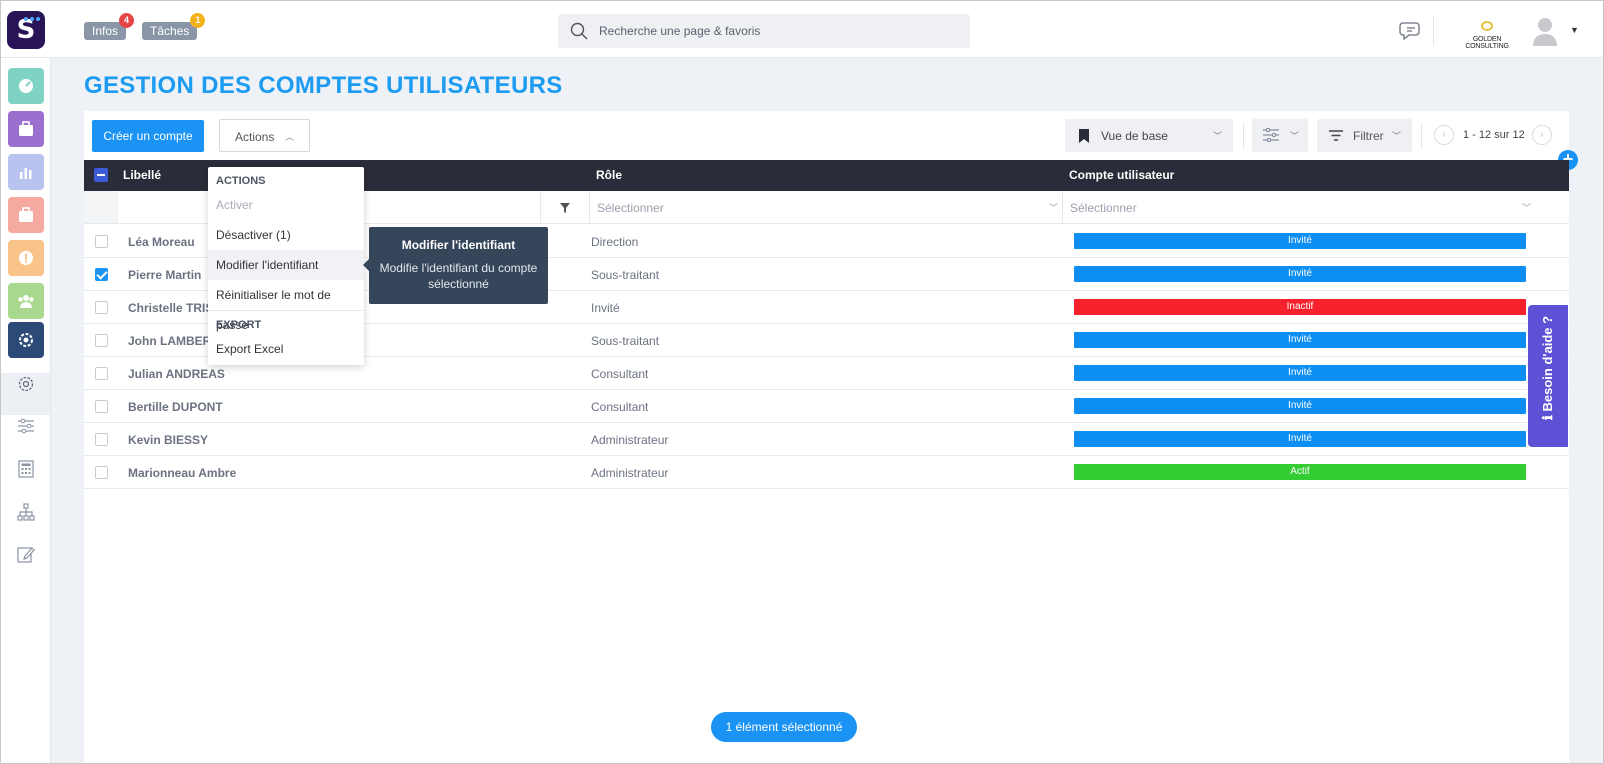  I want to click on company-name: GOLDEN CONSULTING, so click(1487, 43).